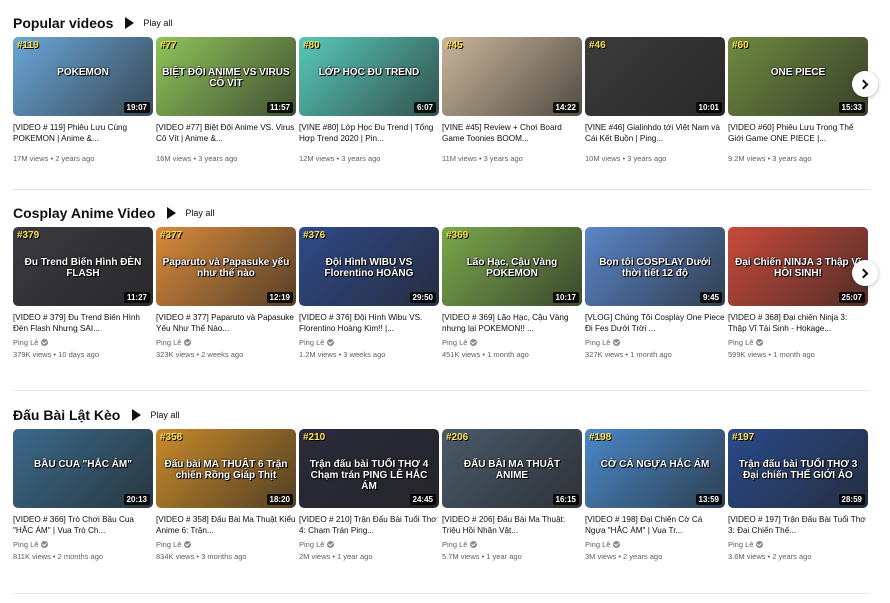  What do you see at coordinates (512, 468) in the screenshot?
I see `video-thumbnail: #206 ĐẤU BÀI MA THUẬT ANIME 16:15` at bounding box center [512, 468].